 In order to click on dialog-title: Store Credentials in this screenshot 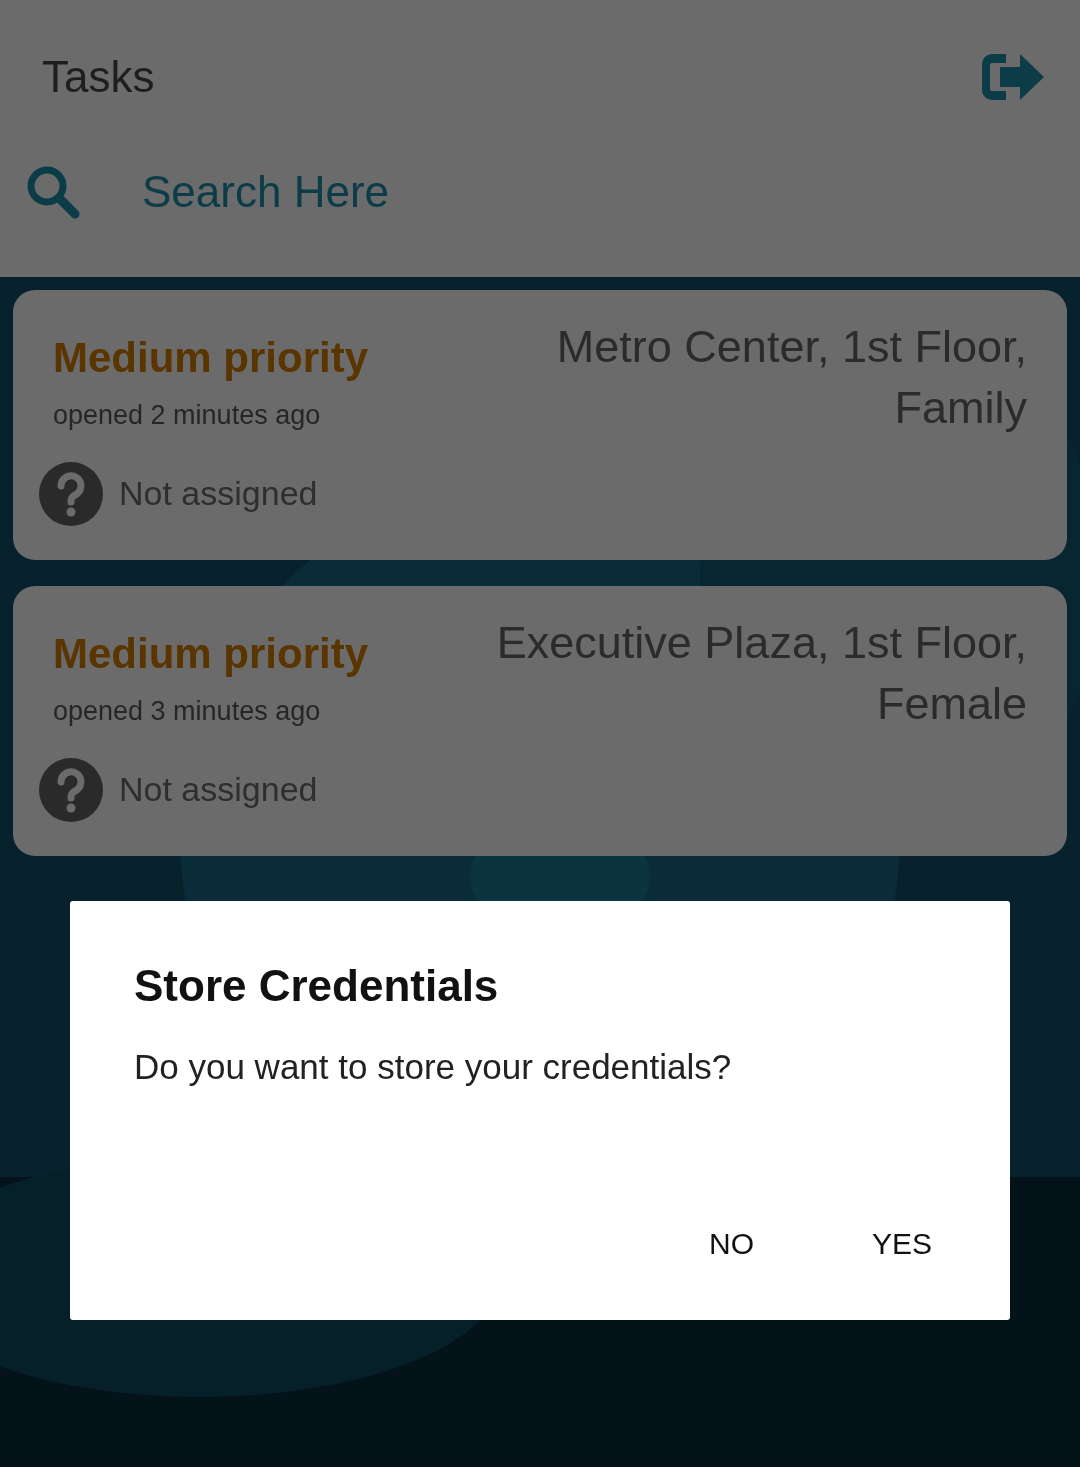, I will do `click(317, 986)`.